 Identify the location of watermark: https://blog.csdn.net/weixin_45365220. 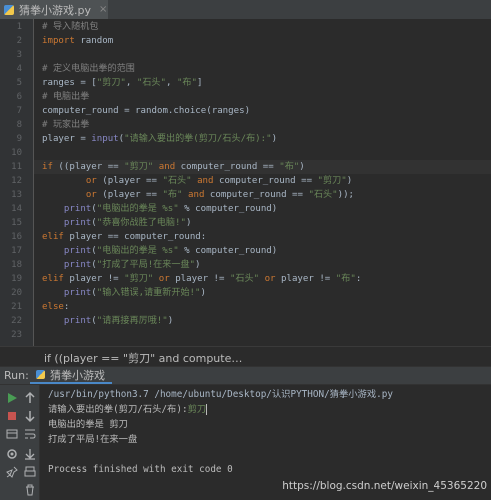
(384, 486).